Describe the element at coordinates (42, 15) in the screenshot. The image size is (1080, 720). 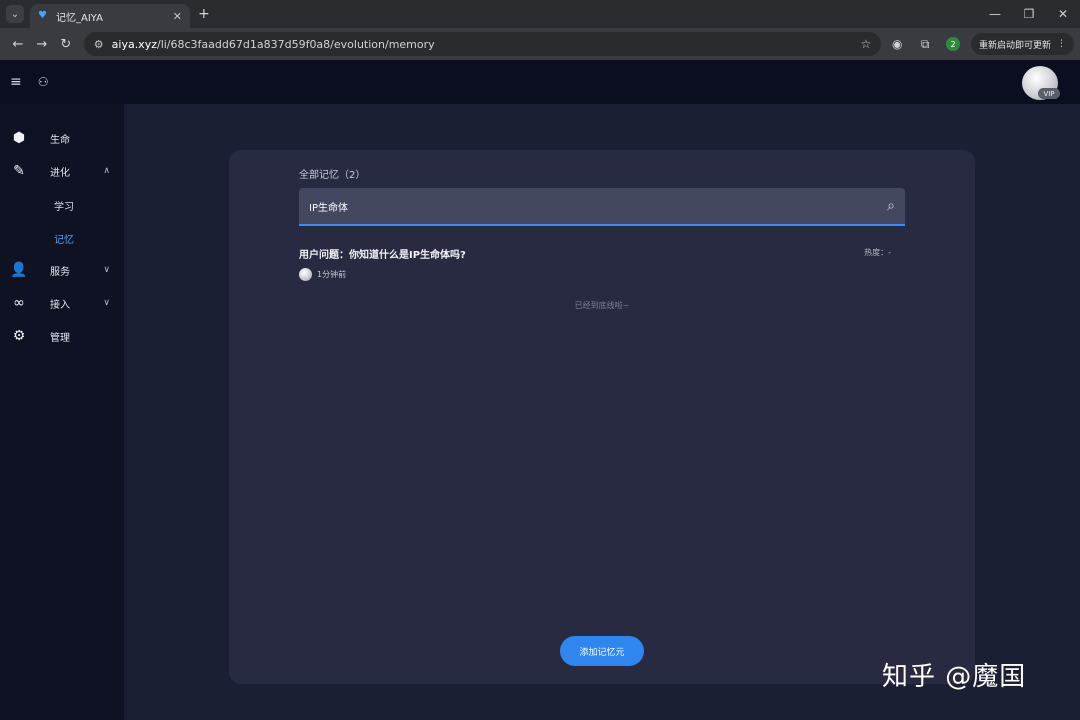
I see `heart-favicon-icon: ♥` at that location.